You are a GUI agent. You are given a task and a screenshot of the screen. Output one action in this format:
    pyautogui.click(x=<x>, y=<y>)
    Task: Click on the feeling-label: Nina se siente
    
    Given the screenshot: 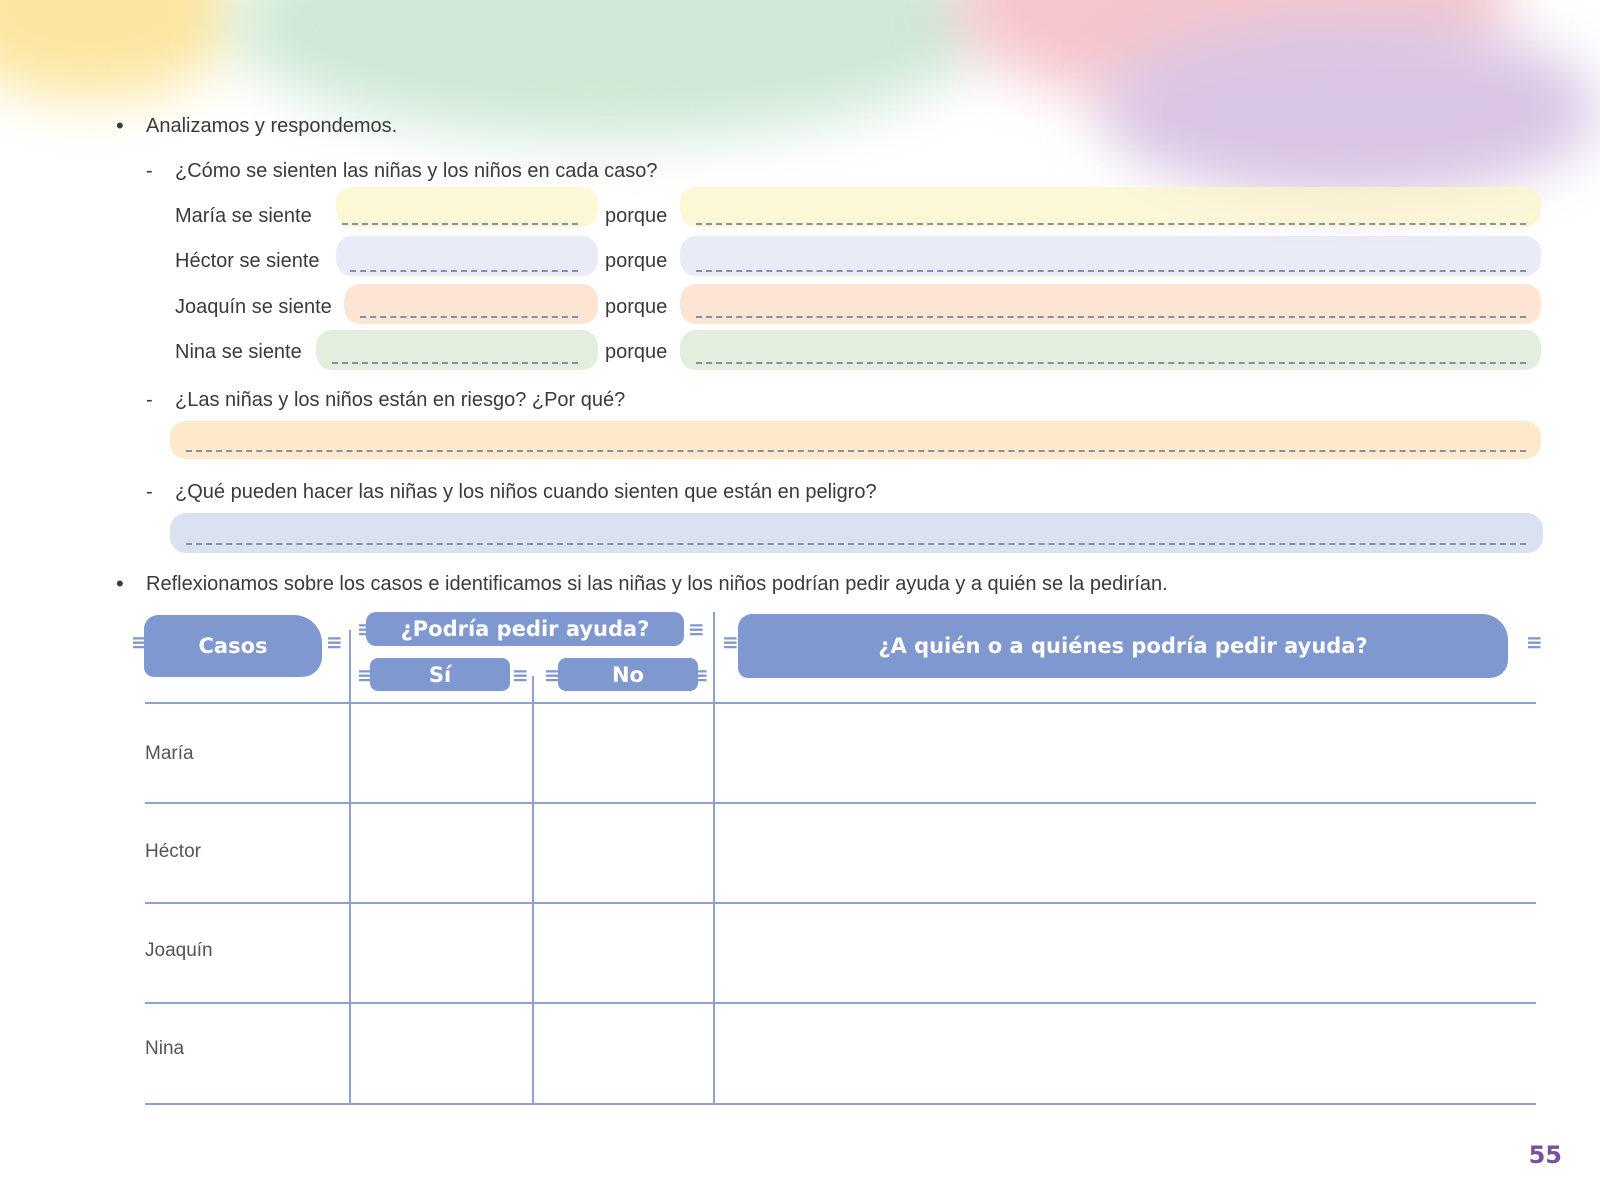 What is the action you would take?
    pyautogui.click(x=238, y=352)
    